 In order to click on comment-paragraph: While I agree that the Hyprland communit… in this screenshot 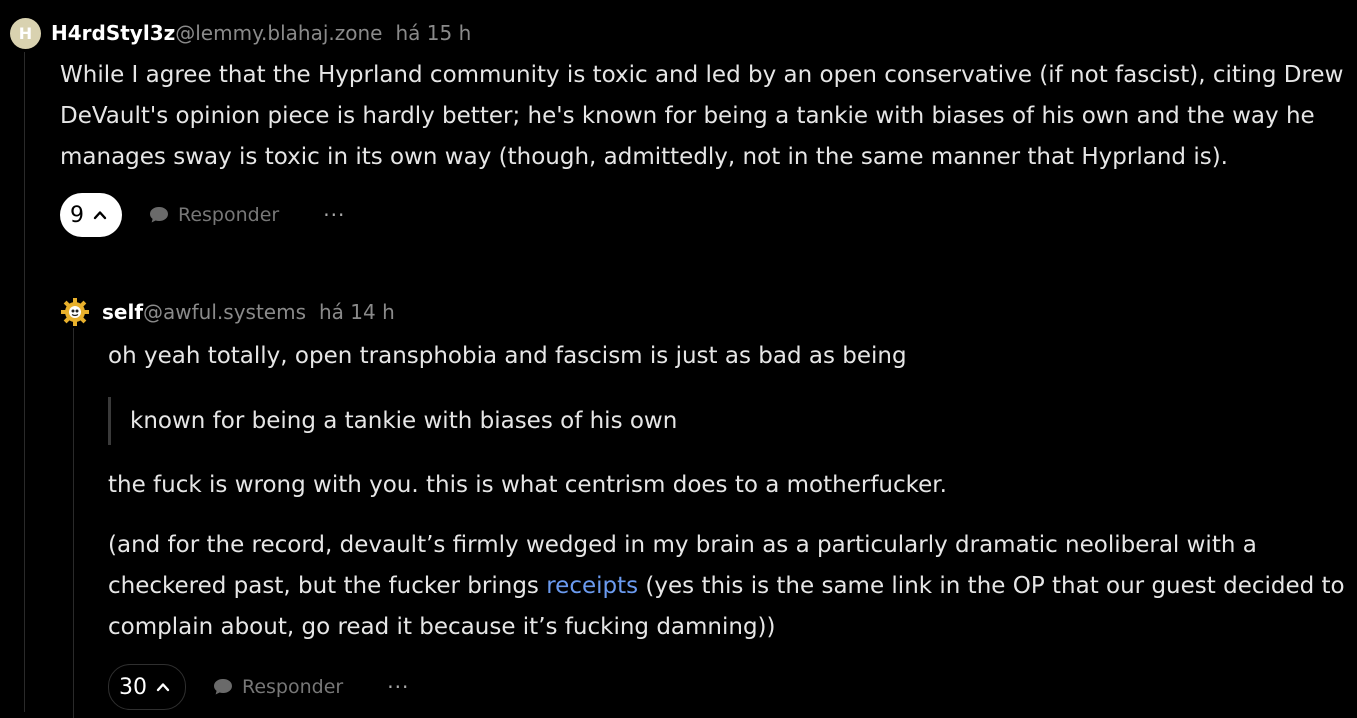, I will do `click(702, 116)`.